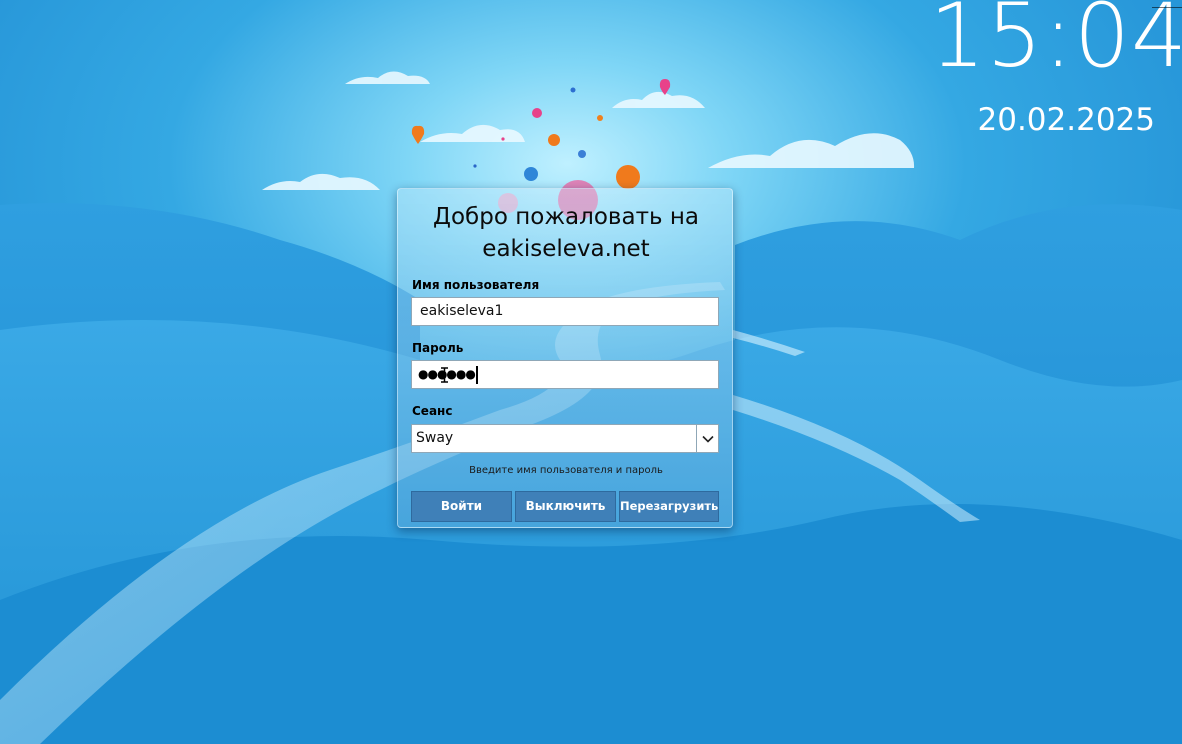 This screenshot has height=744, width=1182. What do you see at coordinates (565, 311) in the screenshot?
I see `username-input: eakiseleva1` at bounding box center [565, 311].